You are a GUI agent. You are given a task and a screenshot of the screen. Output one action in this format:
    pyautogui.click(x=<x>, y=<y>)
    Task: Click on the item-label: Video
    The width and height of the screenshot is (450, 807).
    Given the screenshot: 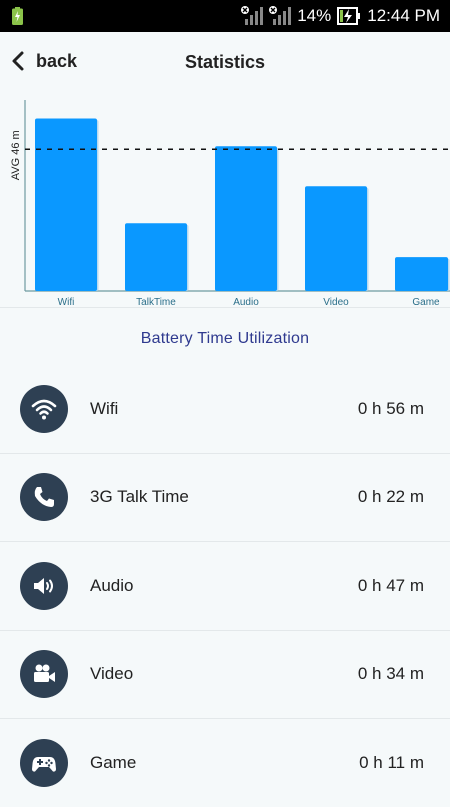 What is the action you would take?
    pyautogui.click(x=112, y=674)
    